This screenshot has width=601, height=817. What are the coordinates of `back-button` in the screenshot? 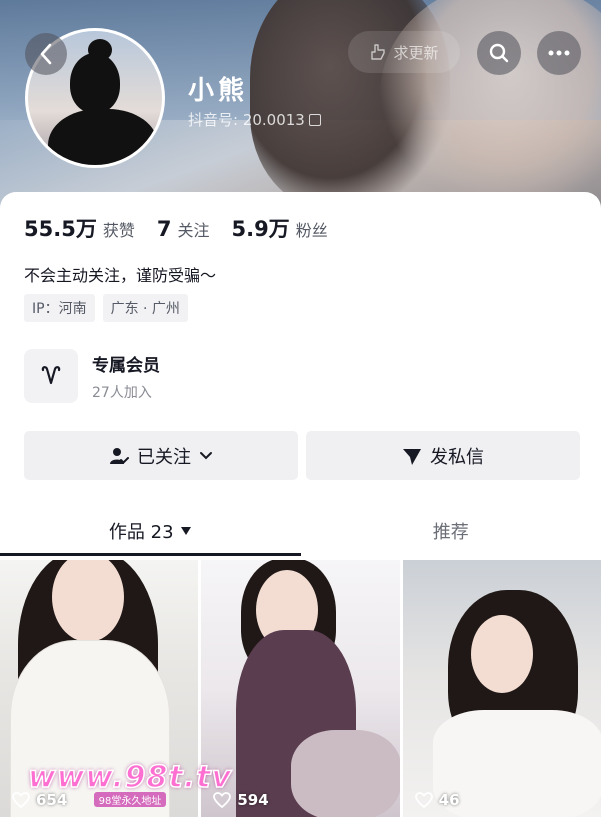 It's located at (46, 54).